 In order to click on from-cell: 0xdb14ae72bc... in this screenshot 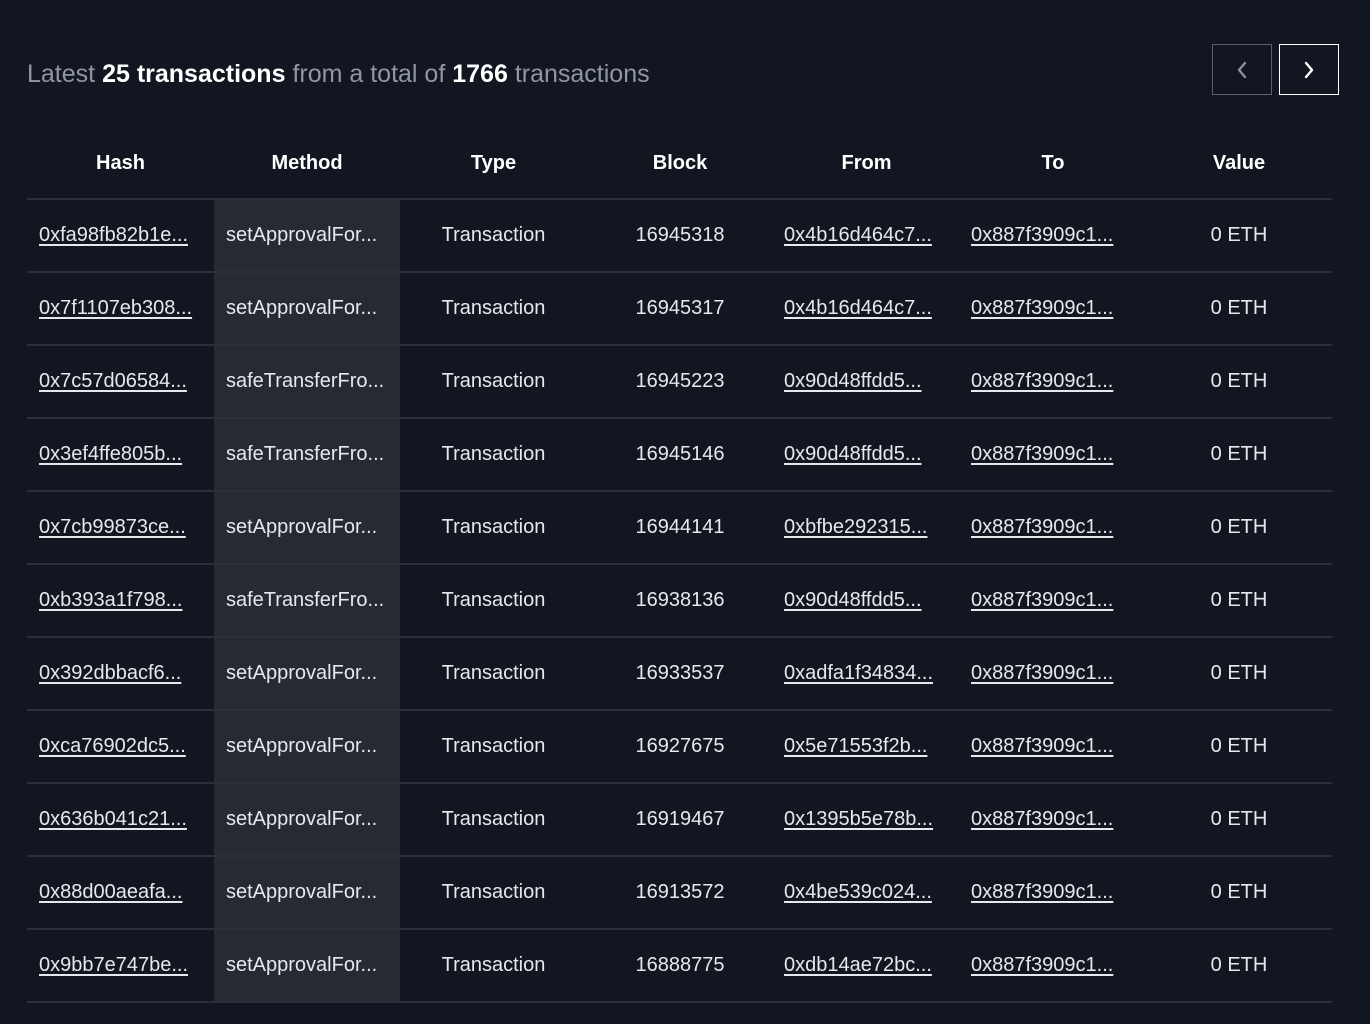, I will do `click(866, 965)`.